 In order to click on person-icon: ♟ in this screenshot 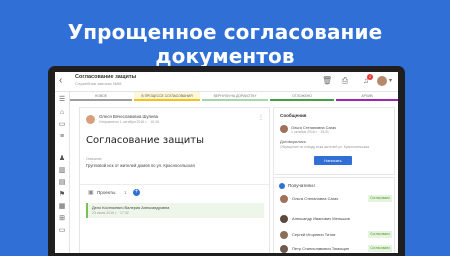, I will do `click(62, 159)`.